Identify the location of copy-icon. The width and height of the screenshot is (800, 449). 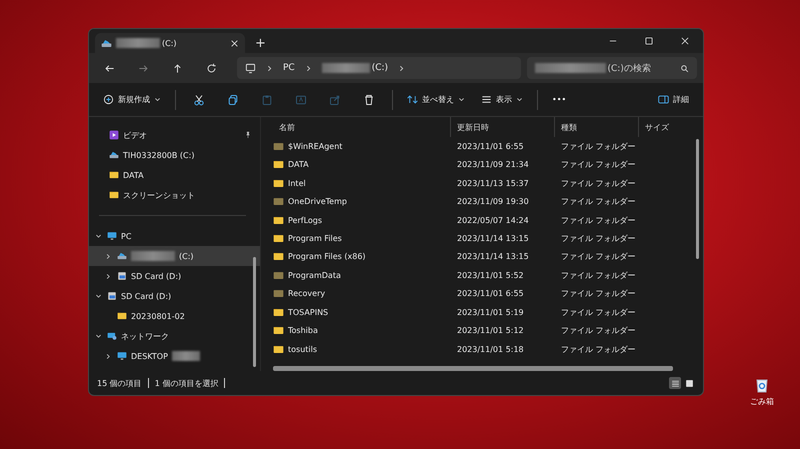
(233, 100).